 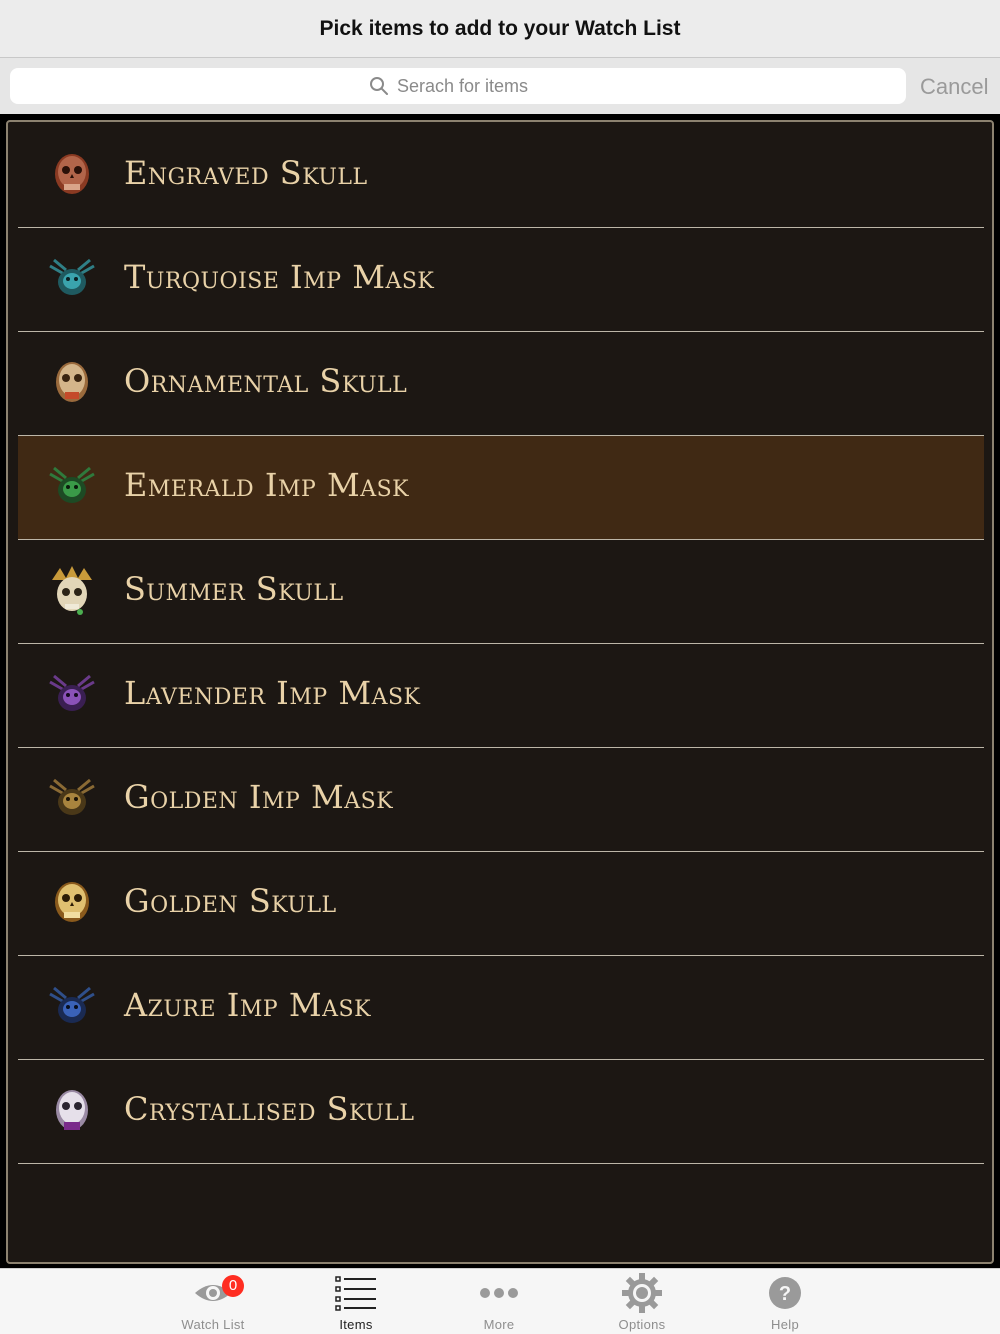 What do you see at coordinates (501, 280) in the screenshot?
I see `item-row-turquoise-imp-mask: Turquoise Imp Mask` at bounding box center [501, 280].